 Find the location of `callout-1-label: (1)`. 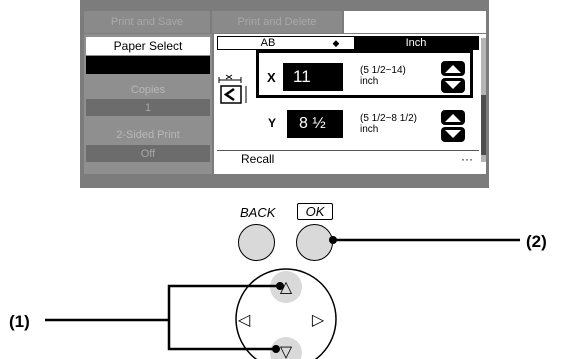

callout-1-label: (1) is located at coordinates (19, 321).